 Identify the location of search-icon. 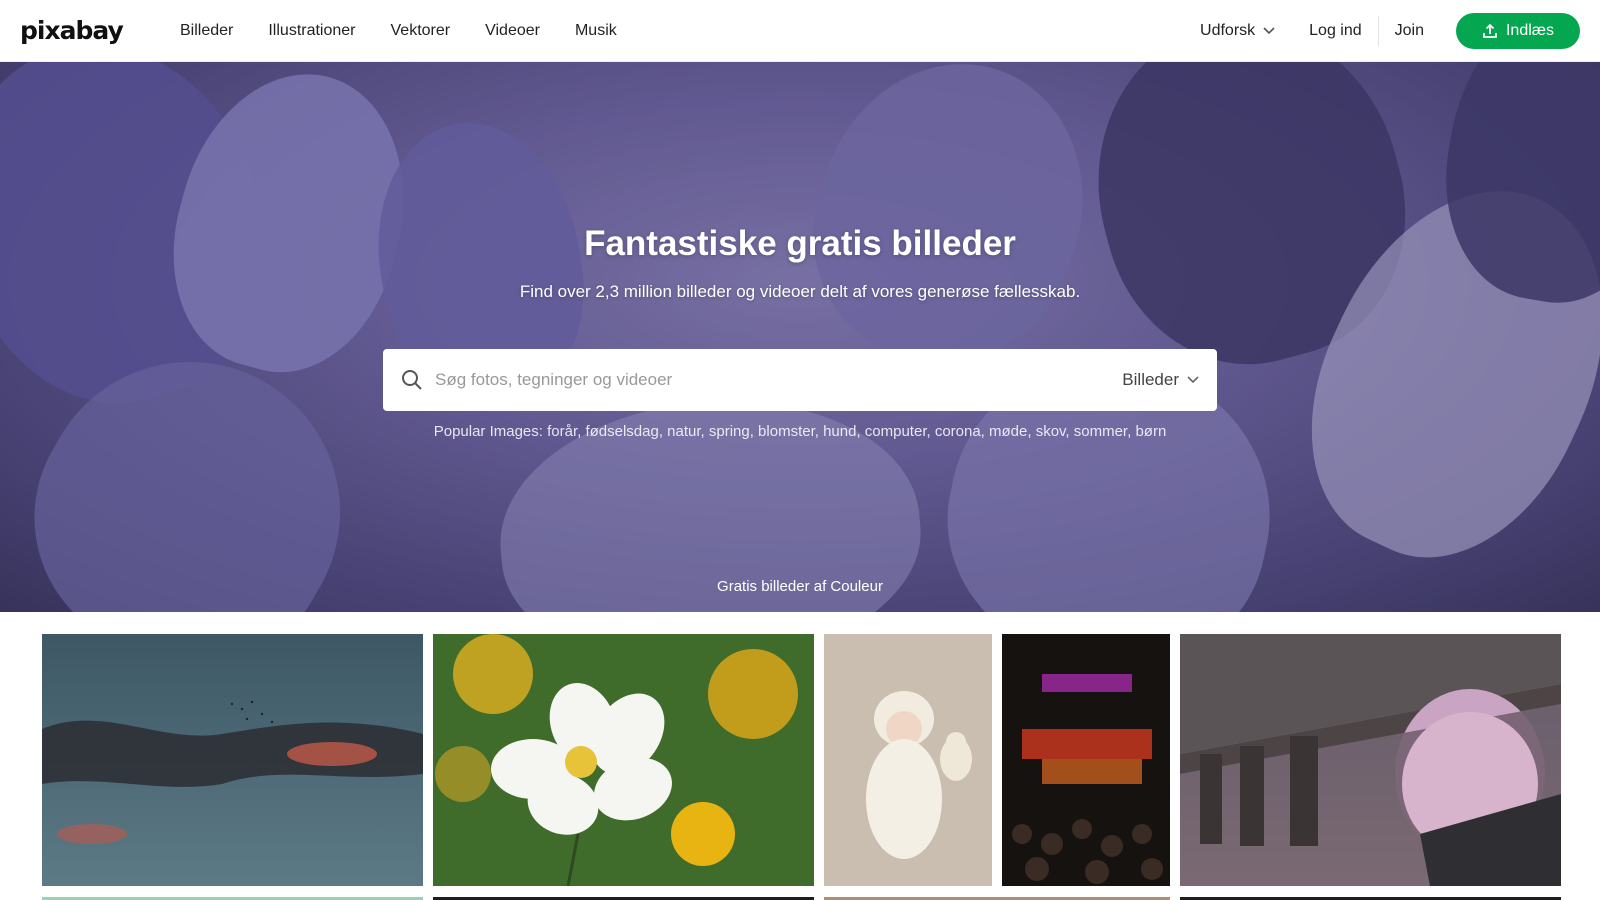
(412, 380).